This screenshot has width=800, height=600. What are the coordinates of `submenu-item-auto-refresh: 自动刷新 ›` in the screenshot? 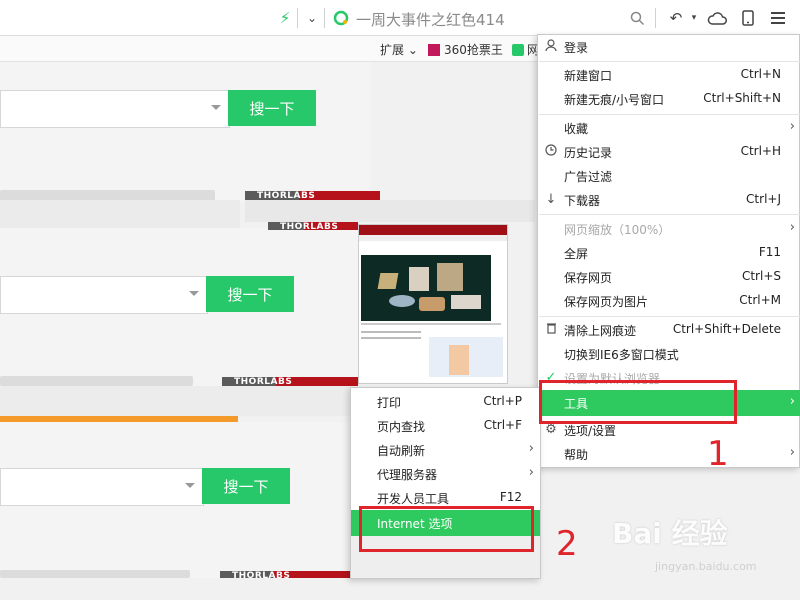 It's located at (445, 450).